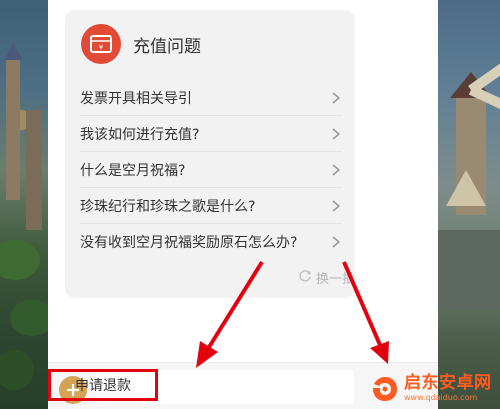 The image size is (500, 409). I want to click on question-label: 没有收到空月祝福奖励原石怎么办?, so click(189, 243).